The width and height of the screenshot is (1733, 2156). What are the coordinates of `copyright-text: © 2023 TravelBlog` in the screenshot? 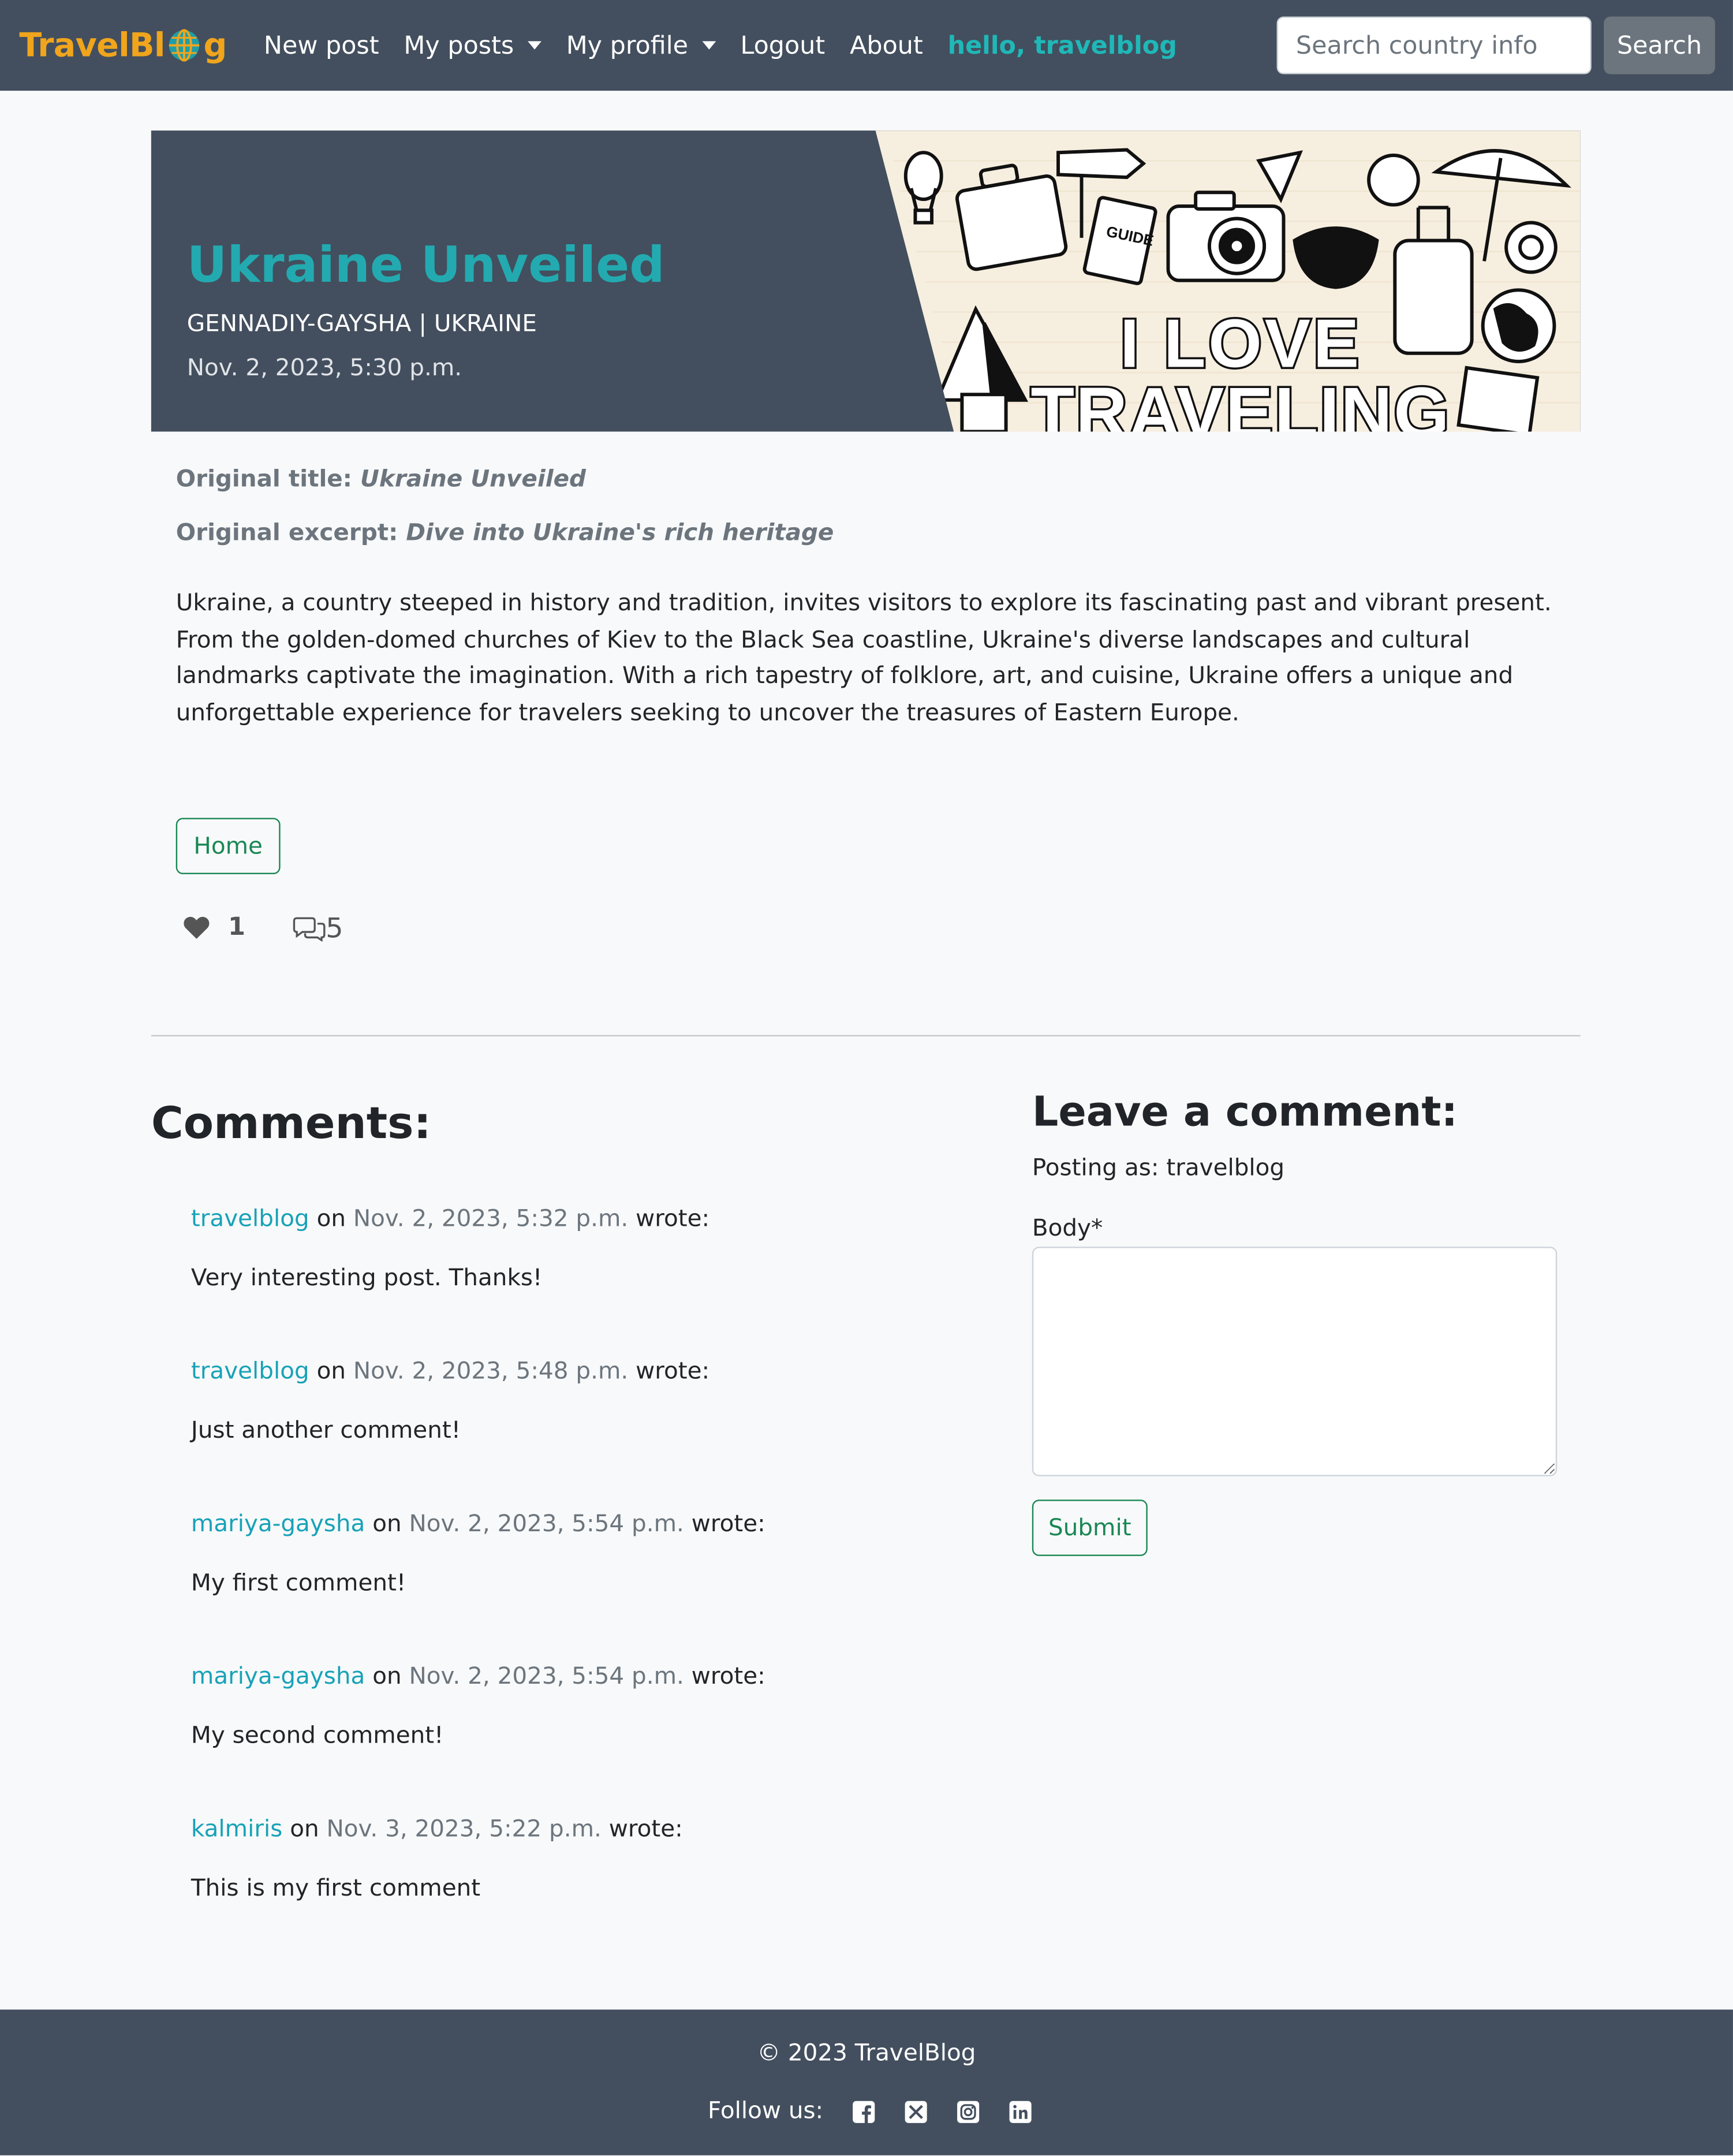 It's located at (866, 2053).